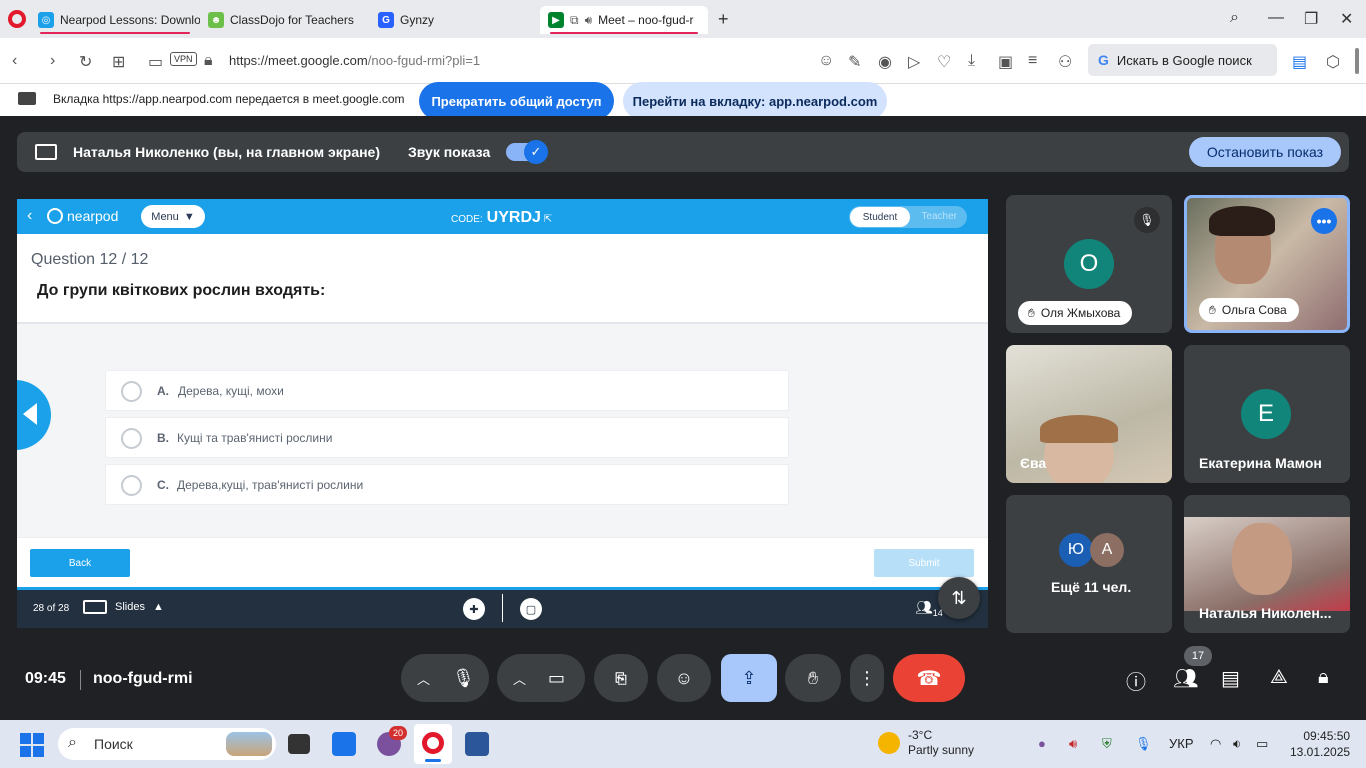 This screenshot has width=1366, height=768. What do you see at coordinates (548, 219) in the screenshot?
I see `share-out-icon: ⇱` at bounding box center [548, 219].